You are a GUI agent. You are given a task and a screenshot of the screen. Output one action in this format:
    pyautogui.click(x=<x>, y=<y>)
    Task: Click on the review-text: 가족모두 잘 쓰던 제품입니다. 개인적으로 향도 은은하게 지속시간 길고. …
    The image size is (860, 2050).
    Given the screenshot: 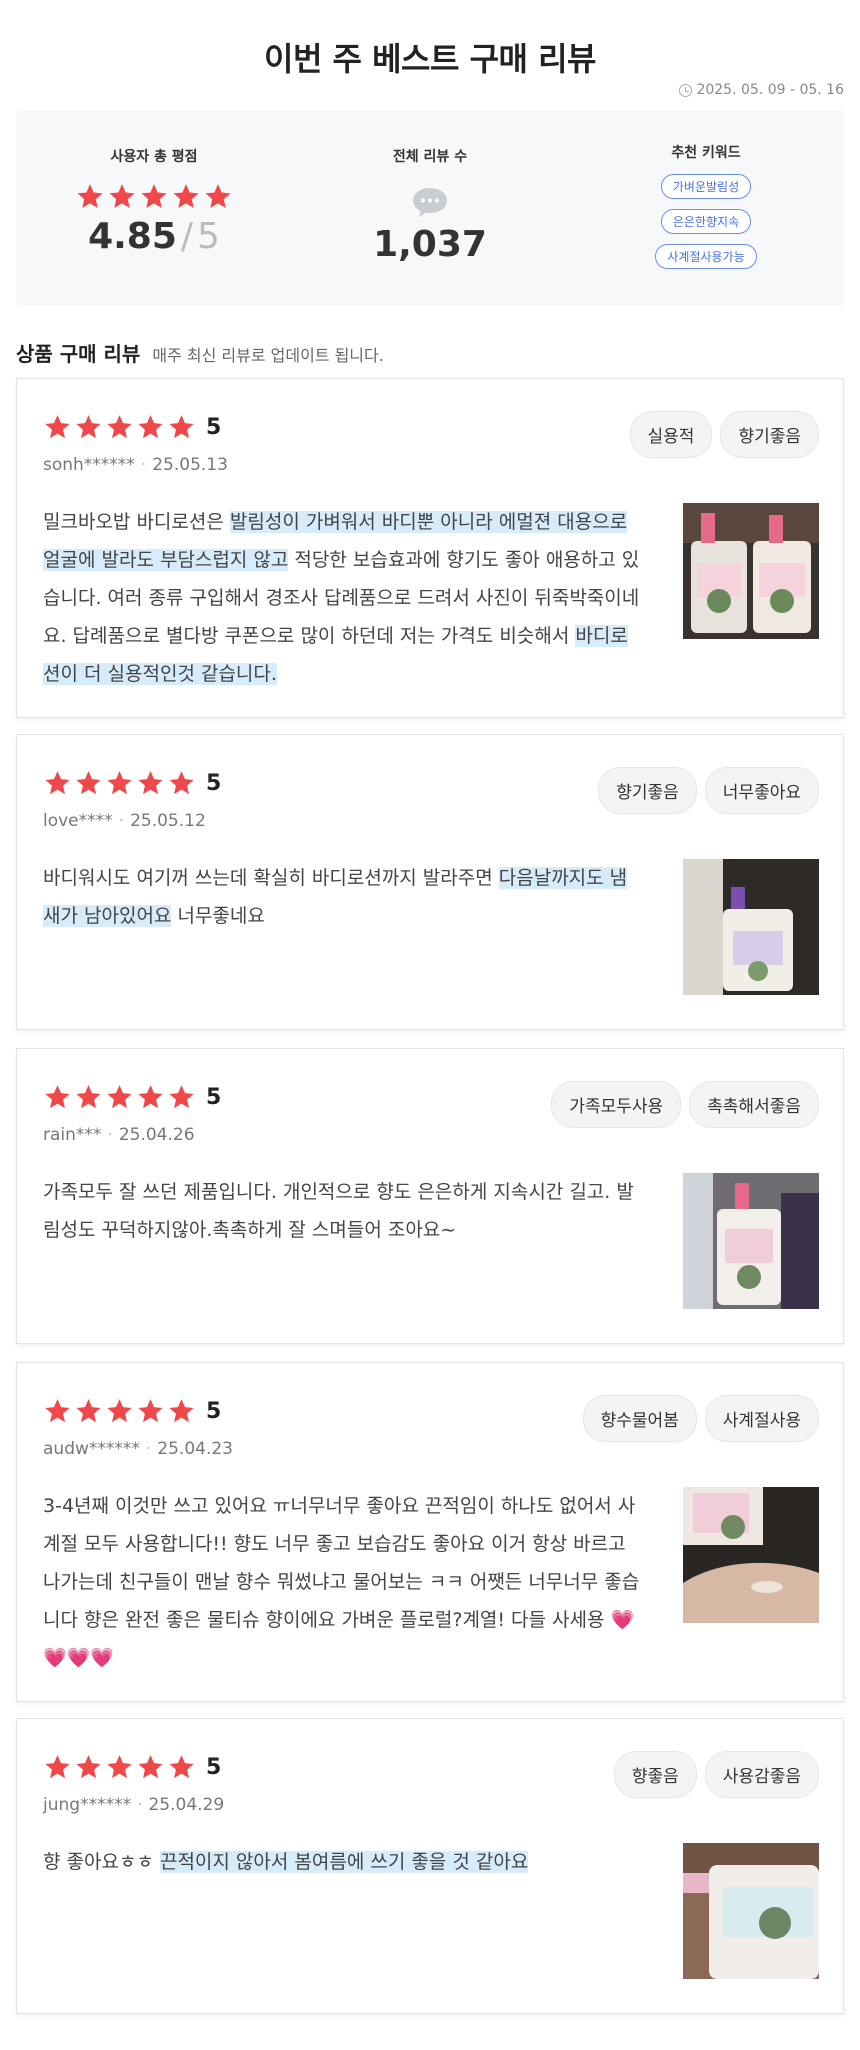 What is the action you would take?
    pyautogui.click(x=343, y=1211)
    